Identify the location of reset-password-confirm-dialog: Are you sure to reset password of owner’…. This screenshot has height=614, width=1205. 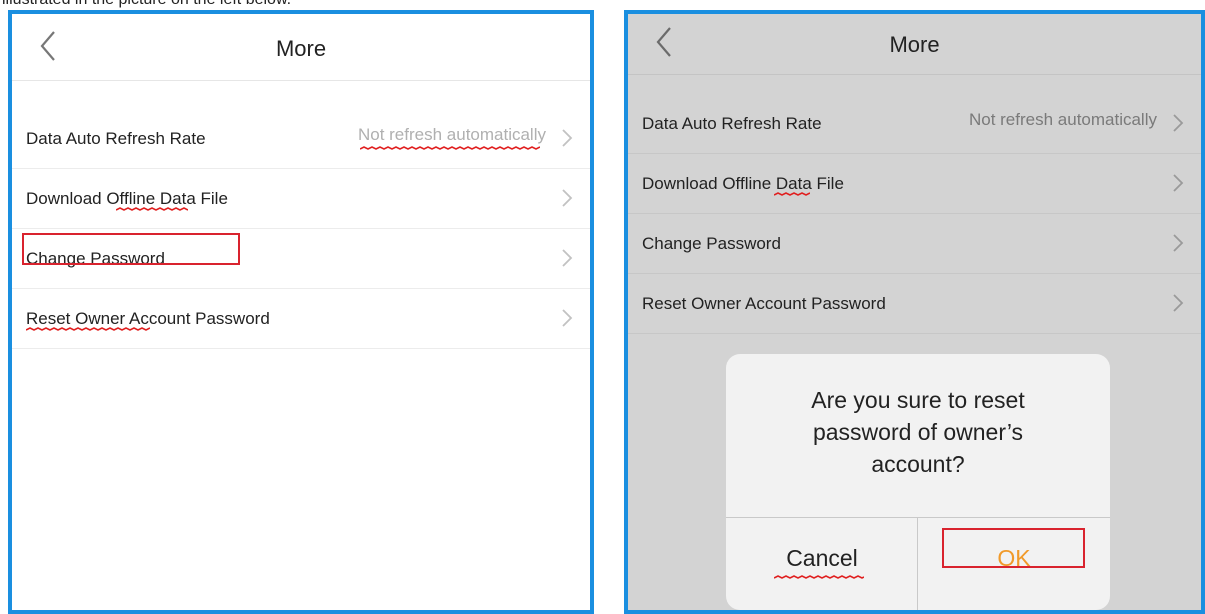
(918, 482).